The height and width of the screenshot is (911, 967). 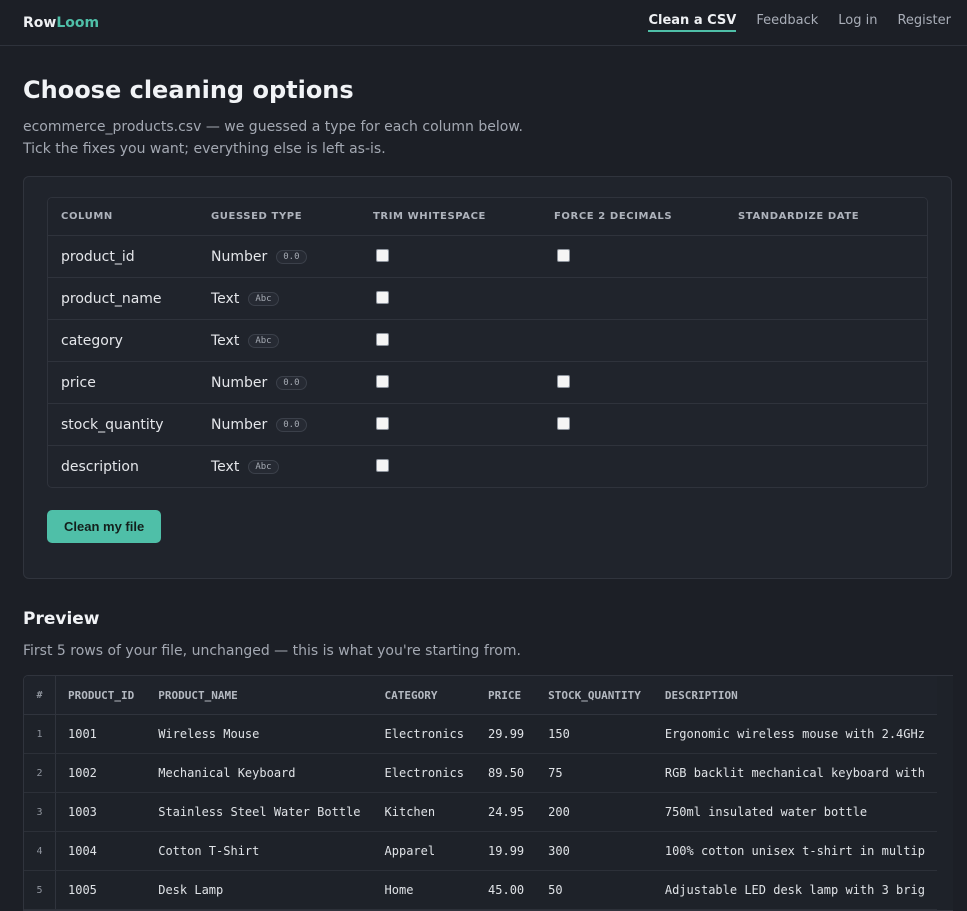 I want to click on options-column-header: COLUMN, so click(x=129, y=217).